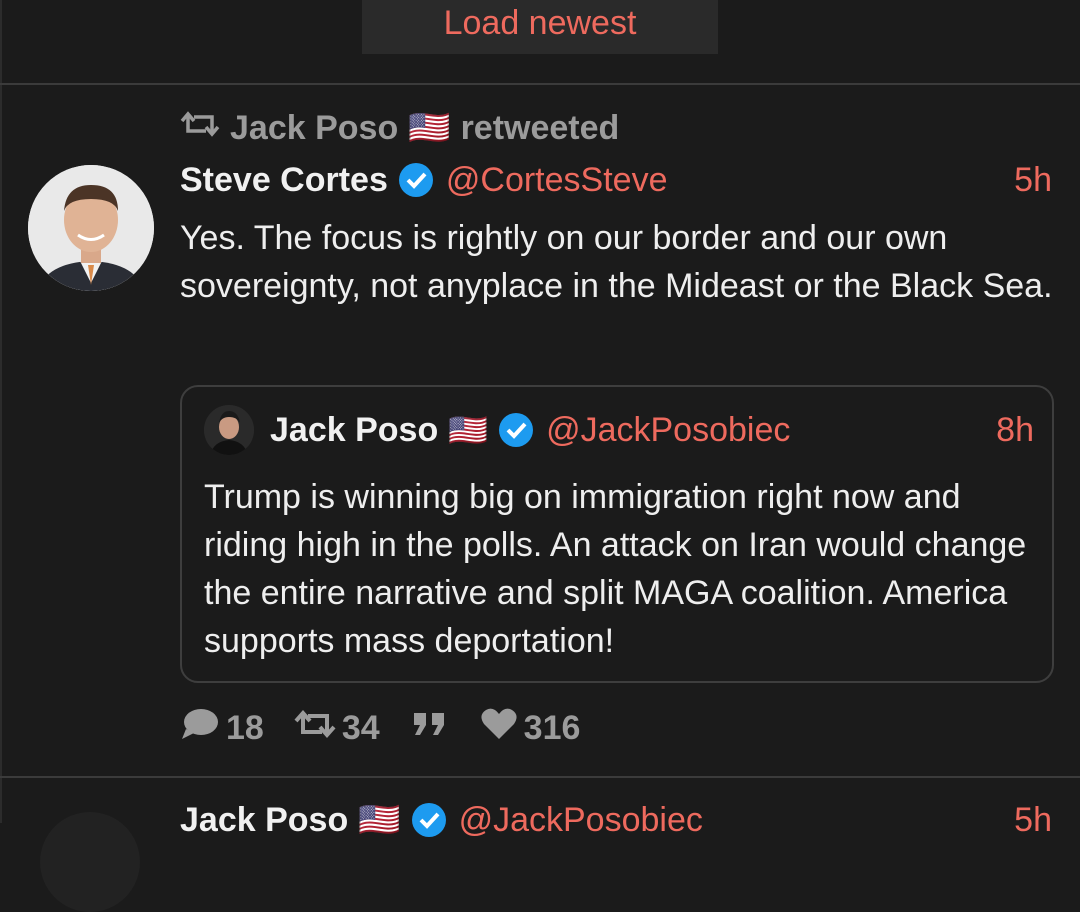 This screenshot has height=912, width=1080. Describe the element at coordinates (1033, 820) in the screenshot. I see `next-tweet-time: 5h` at that location.